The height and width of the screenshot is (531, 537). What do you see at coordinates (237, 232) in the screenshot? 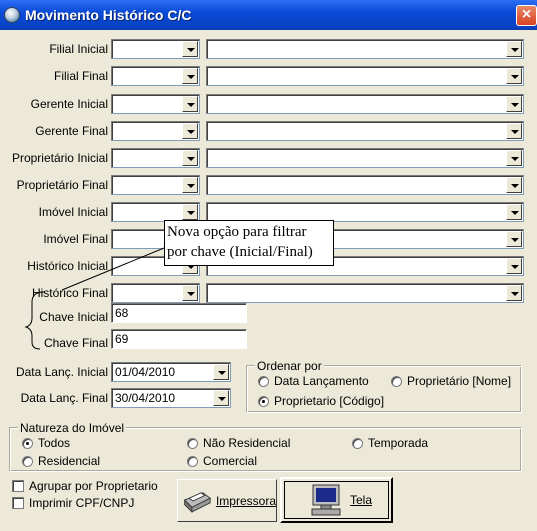
I see `callout-line-1: Nova opção para filtrar` at bounding box center [237, 232].